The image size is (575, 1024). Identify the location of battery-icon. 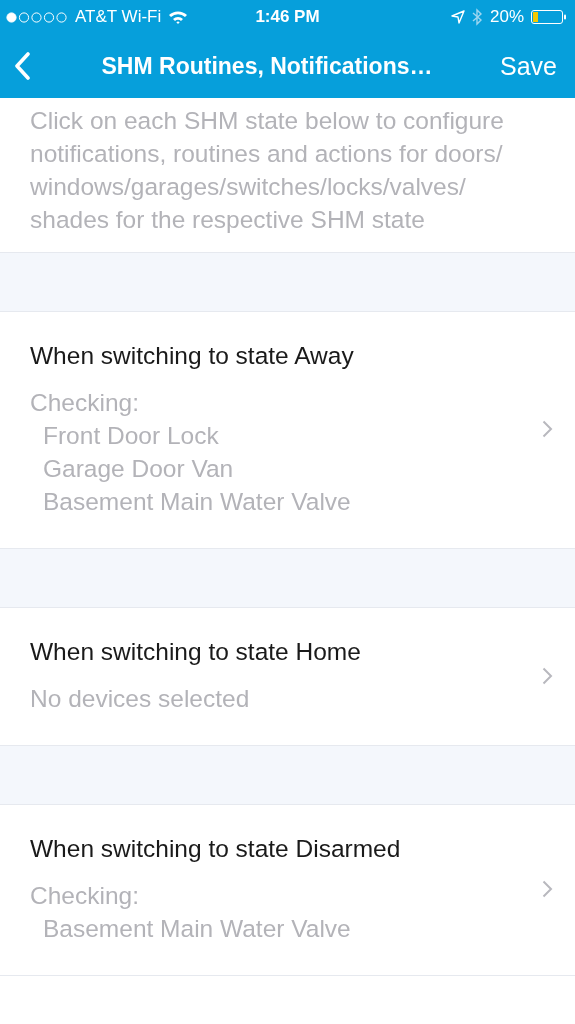
(549, 17).